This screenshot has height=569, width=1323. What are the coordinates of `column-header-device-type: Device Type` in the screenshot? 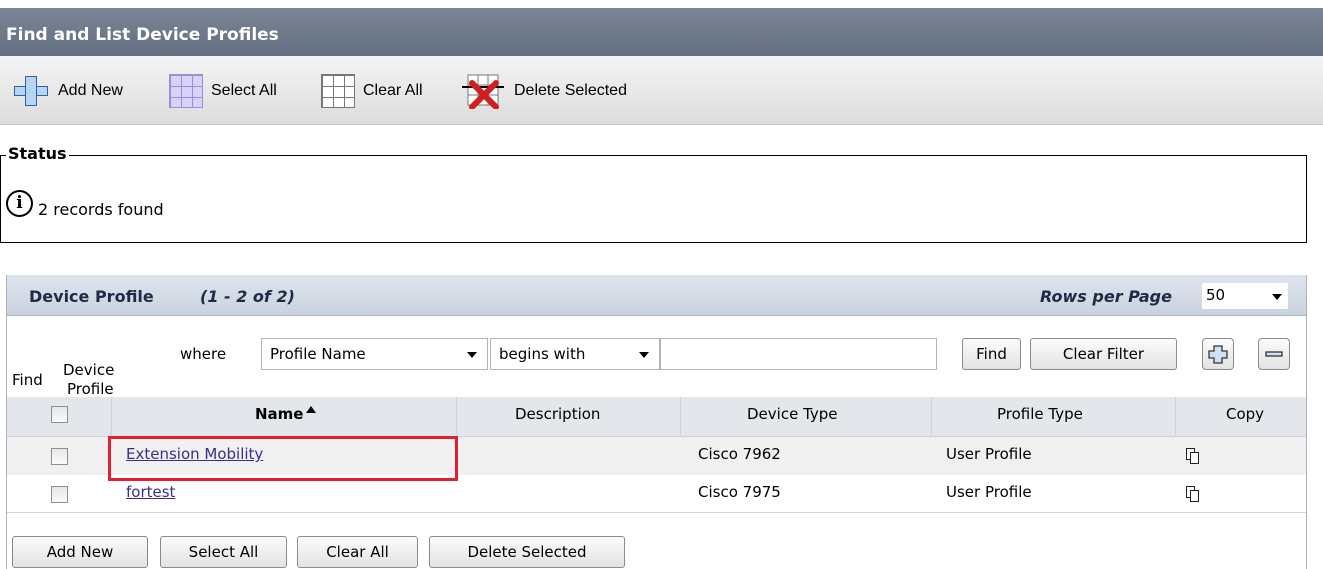 It's located at (792, 414).